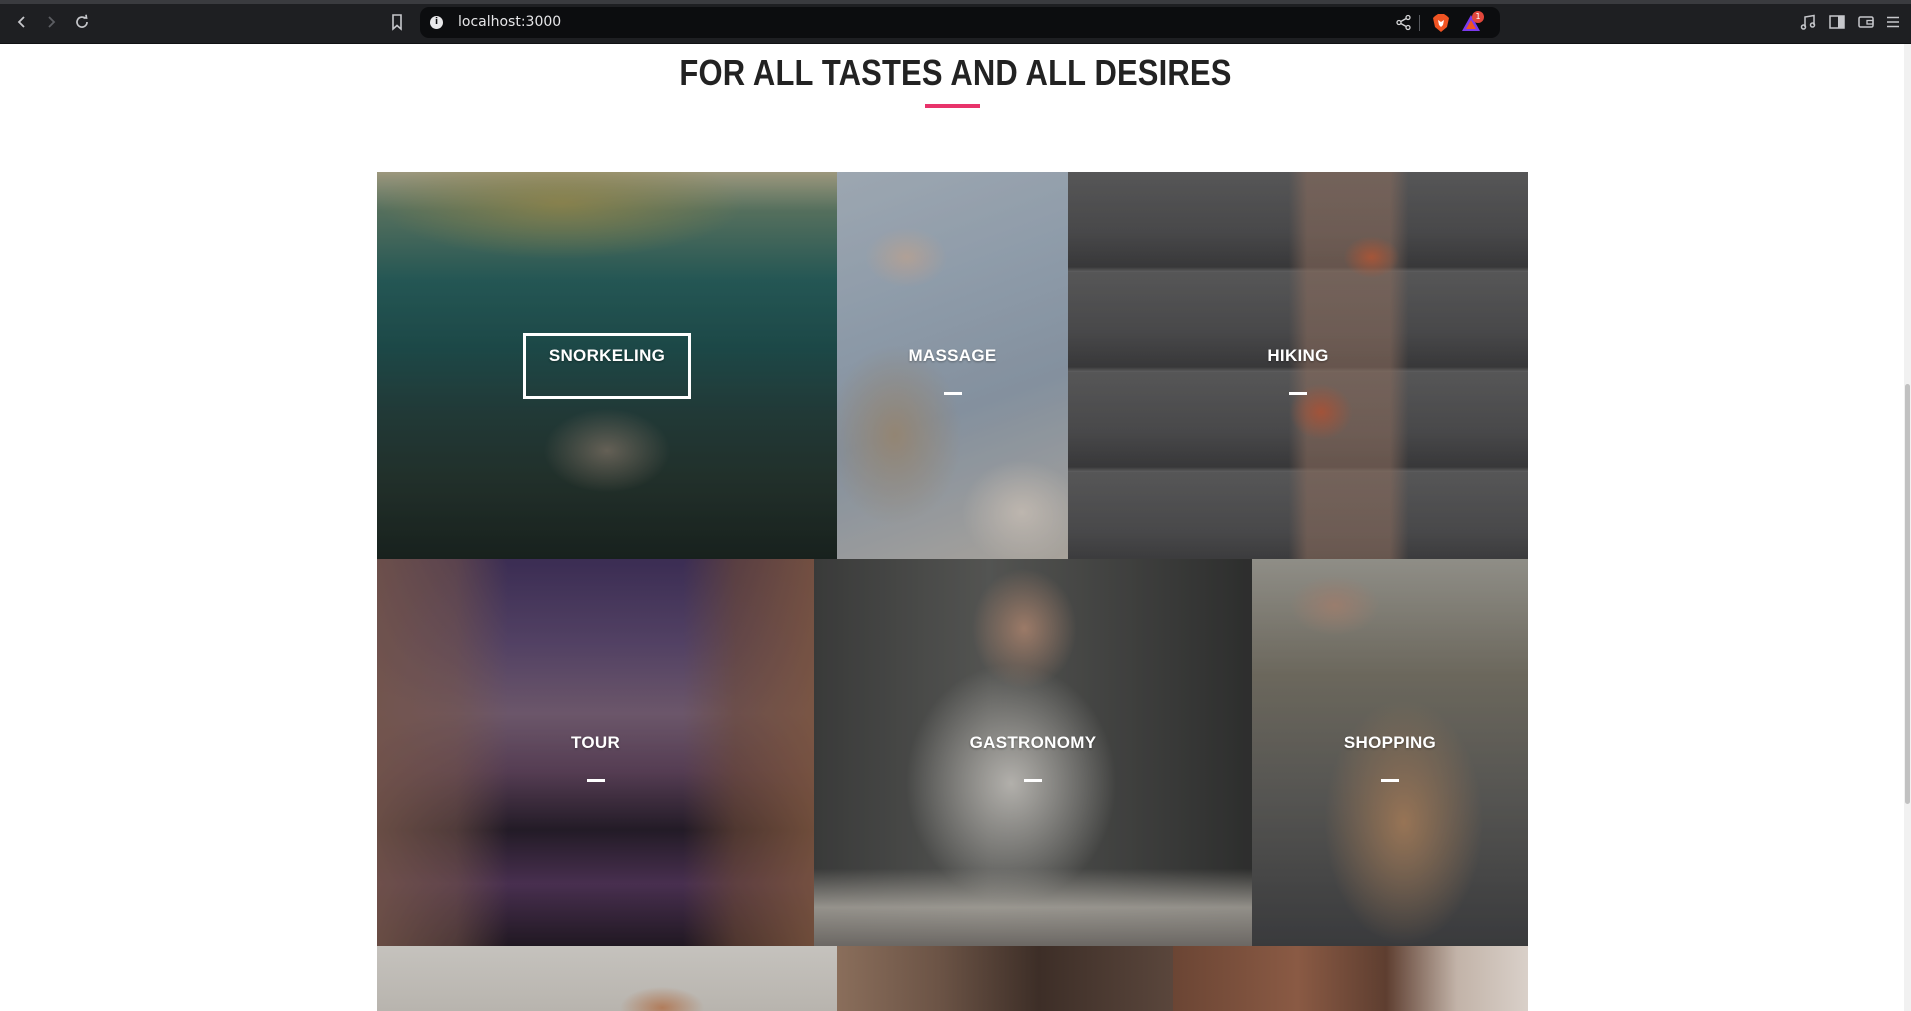 Image resolution: width=1911 pixels, height=1011 pixels. I want to click on media-icon, so click(1808, 22).